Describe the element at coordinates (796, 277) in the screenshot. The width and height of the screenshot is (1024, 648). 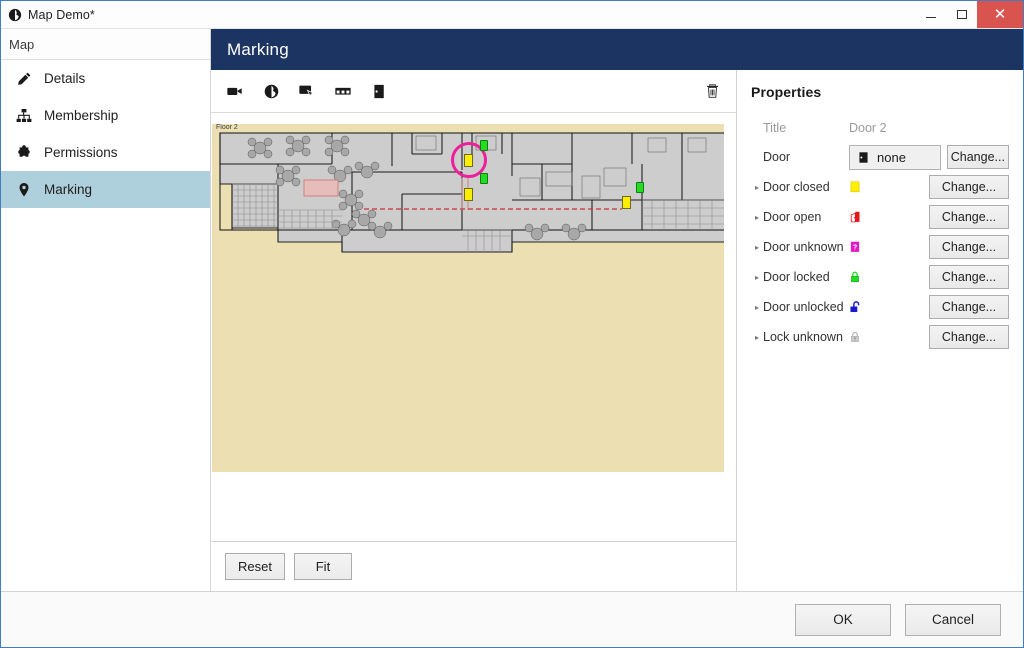
I see `door-locked-label: Door locked` at that location.